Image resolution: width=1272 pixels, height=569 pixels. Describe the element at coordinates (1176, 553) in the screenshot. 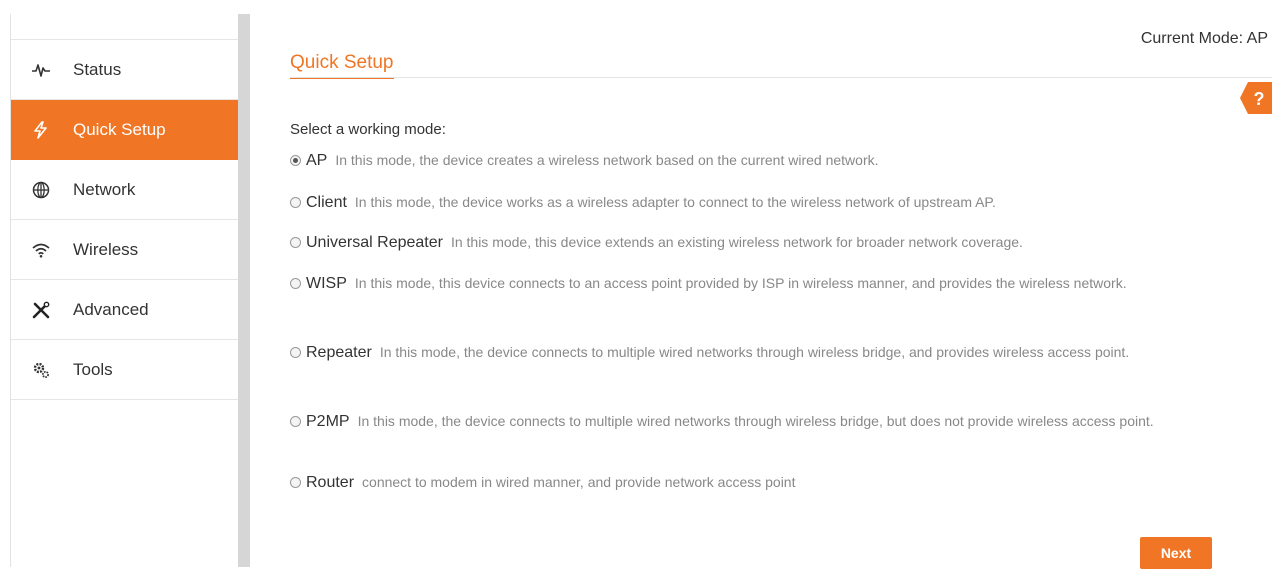

I see `next-button: Next` at that location.